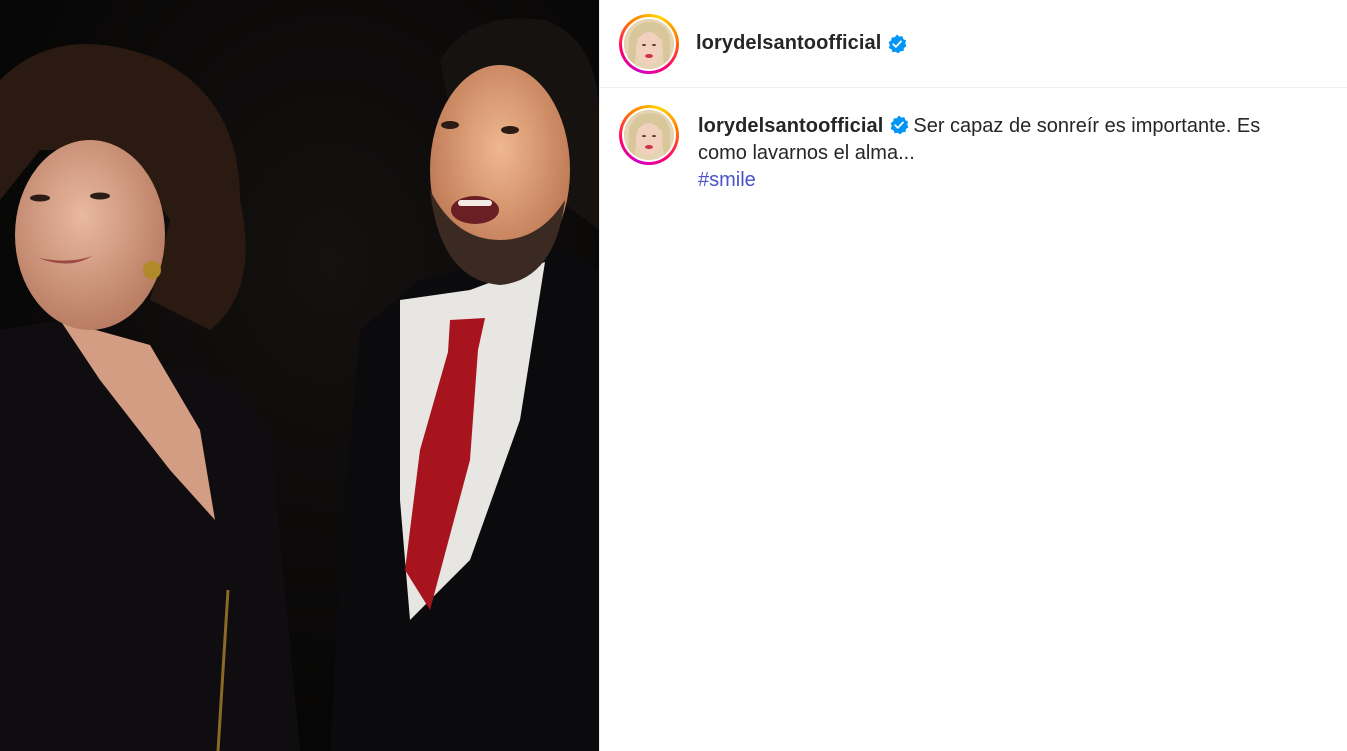  I want to click on caption-username: lorydelsantoofficial, so click(790, 126).